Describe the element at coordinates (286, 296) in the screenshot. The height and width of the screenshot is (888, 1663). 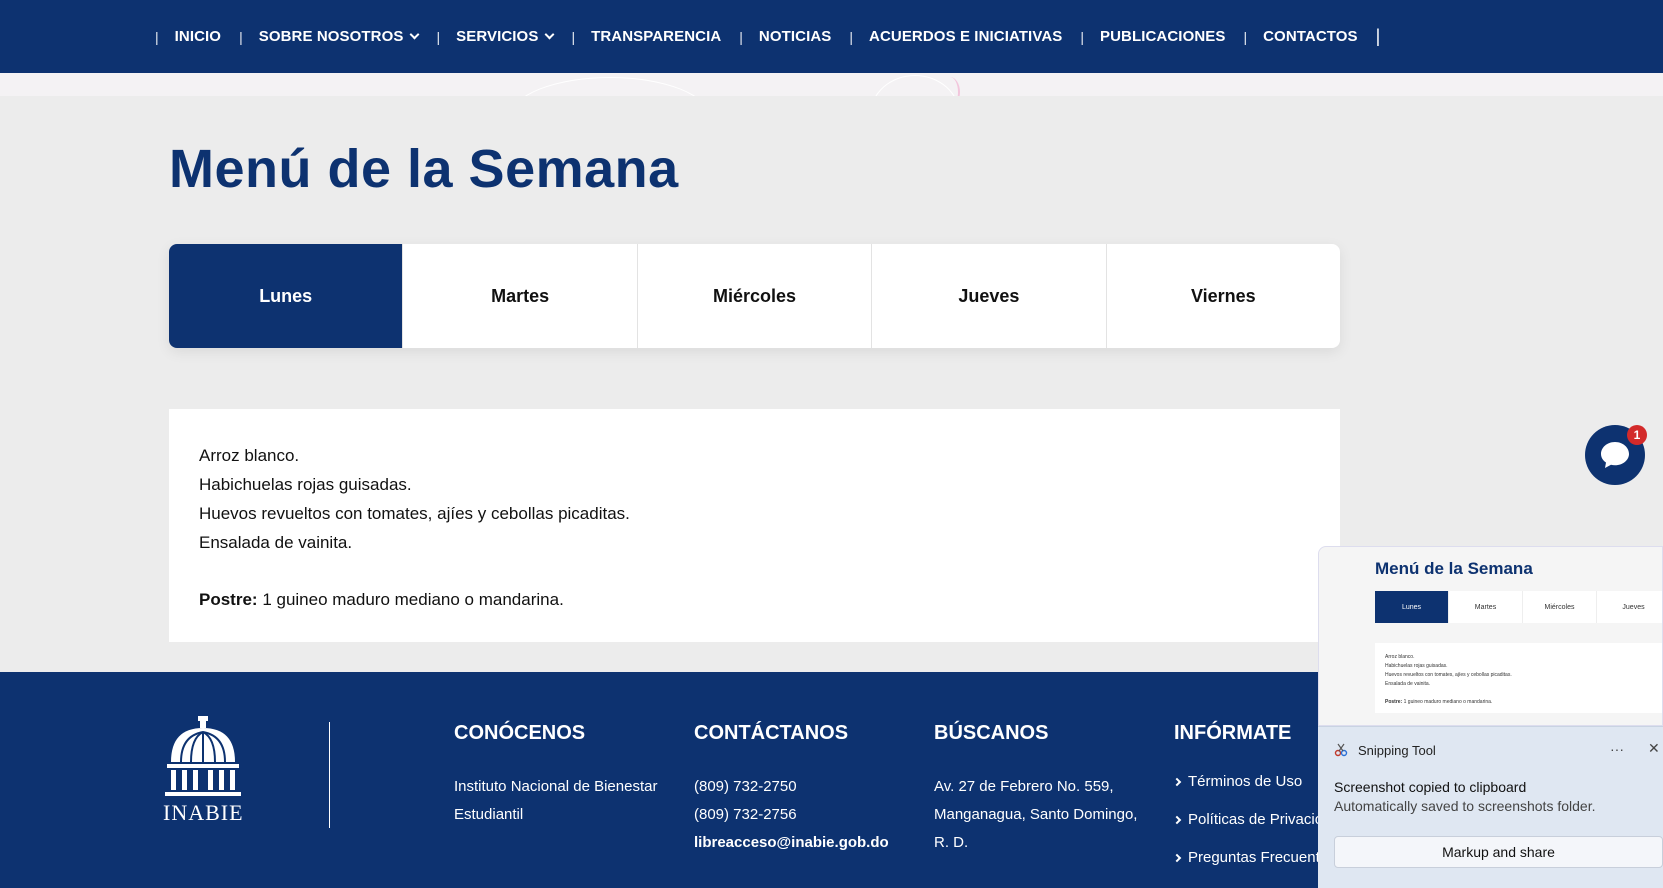
I see `tab-lunes: Lunes` at that location.